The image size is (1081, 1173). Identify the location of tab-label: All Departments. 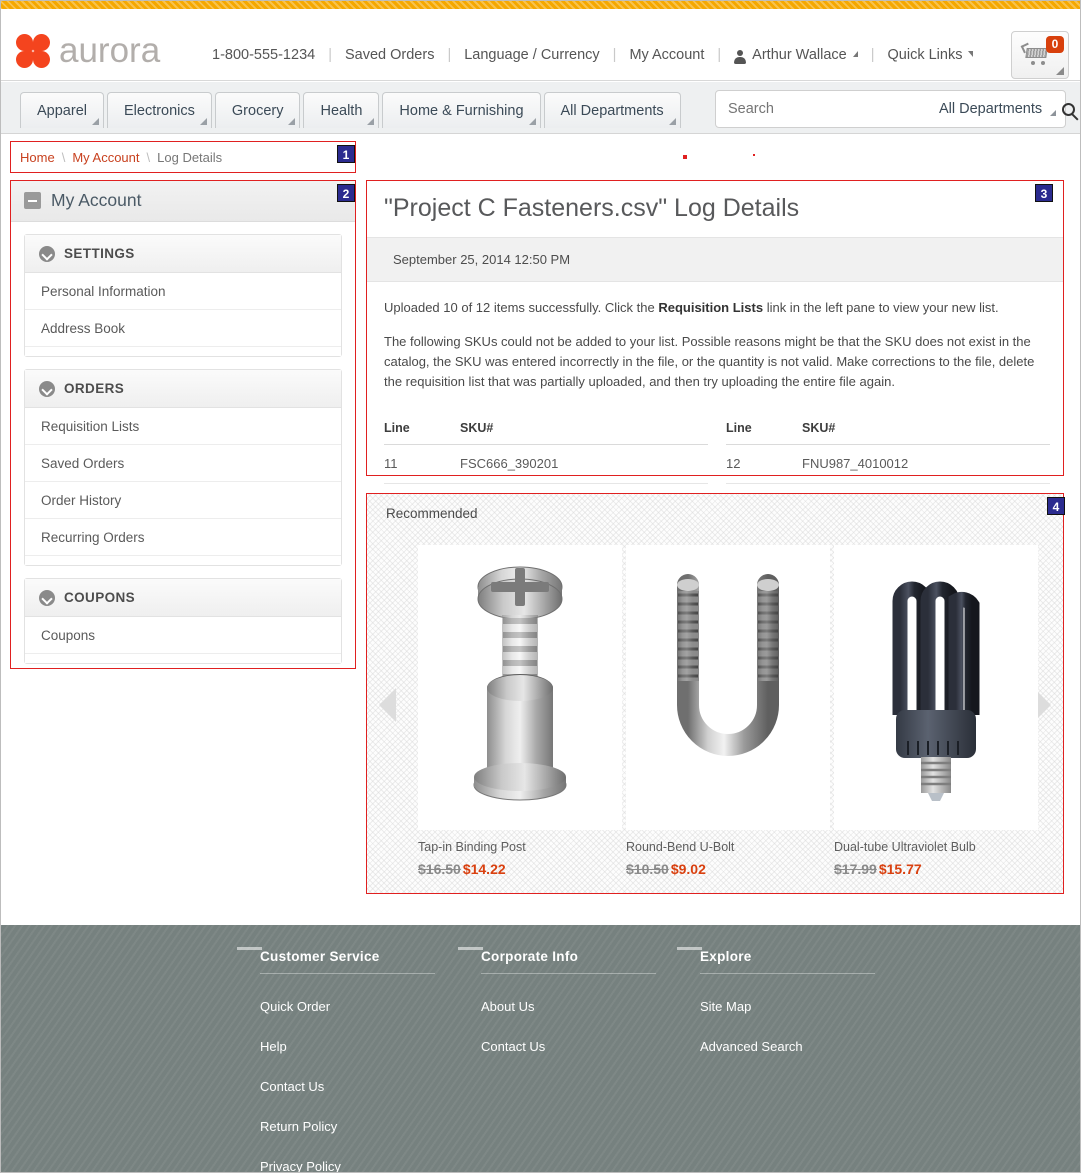
(612, 110).